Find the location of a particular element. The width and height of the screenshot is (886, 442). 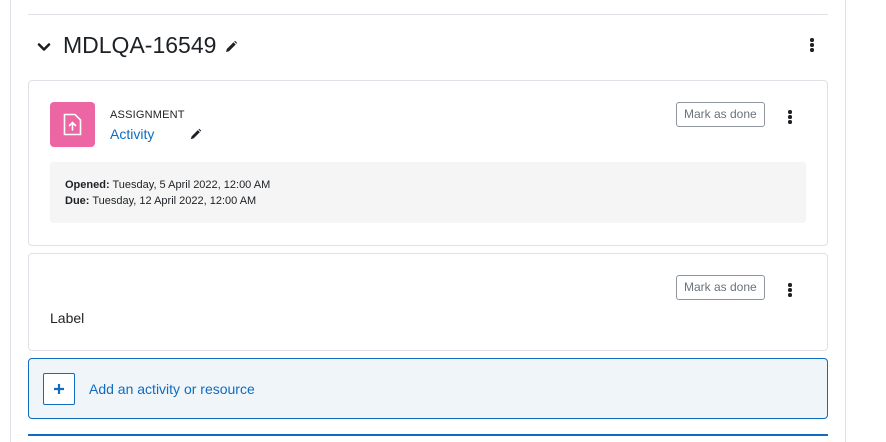

activity-link: Activity is located at coordinates (132, 134).